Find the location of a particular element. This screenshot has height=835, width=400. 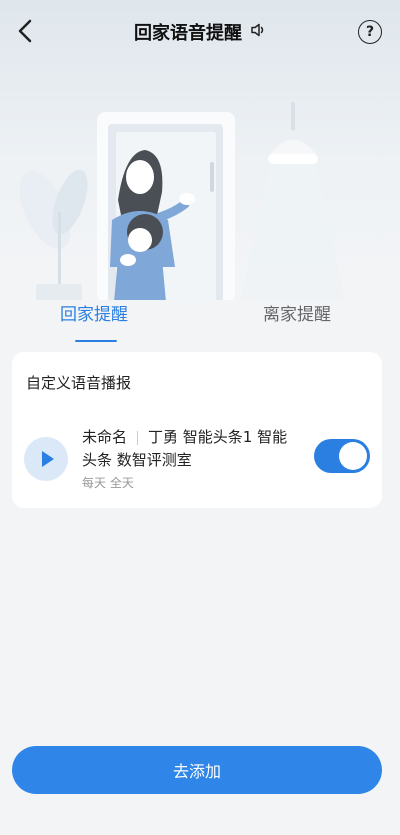

tab-away-reminder: 离家提醒 is located at coordinates (297, 312).